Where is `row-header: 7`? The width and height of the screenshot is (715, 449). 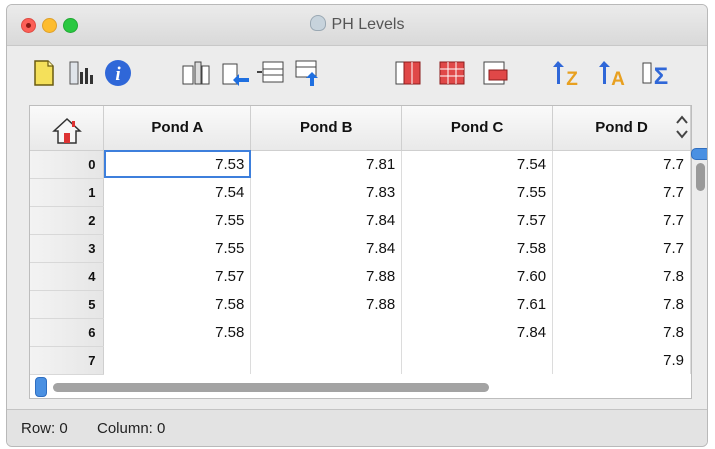
row-header: 7 is located at coordinates (67, 360).